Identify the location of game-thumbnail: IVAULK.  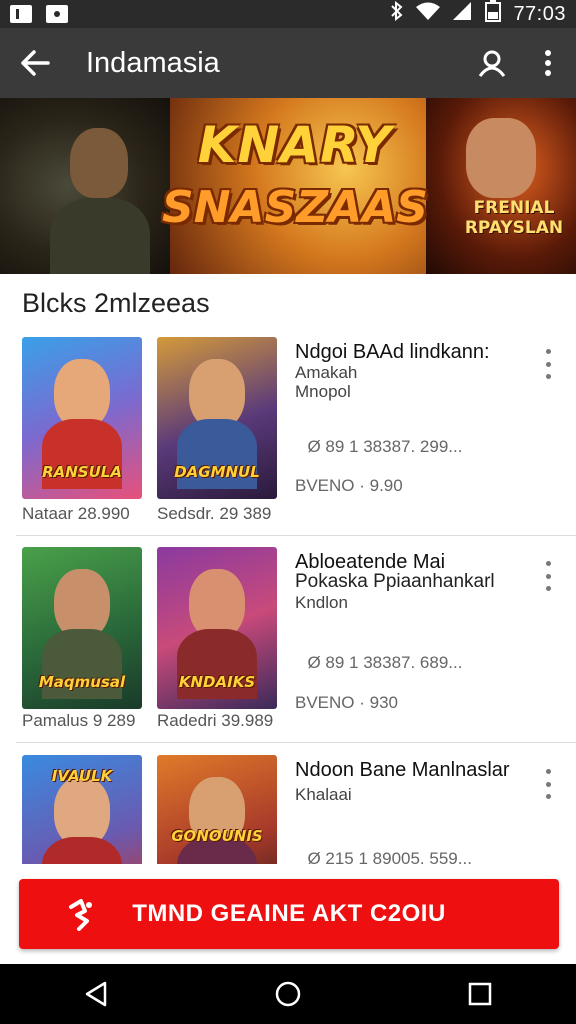
(82, 810).